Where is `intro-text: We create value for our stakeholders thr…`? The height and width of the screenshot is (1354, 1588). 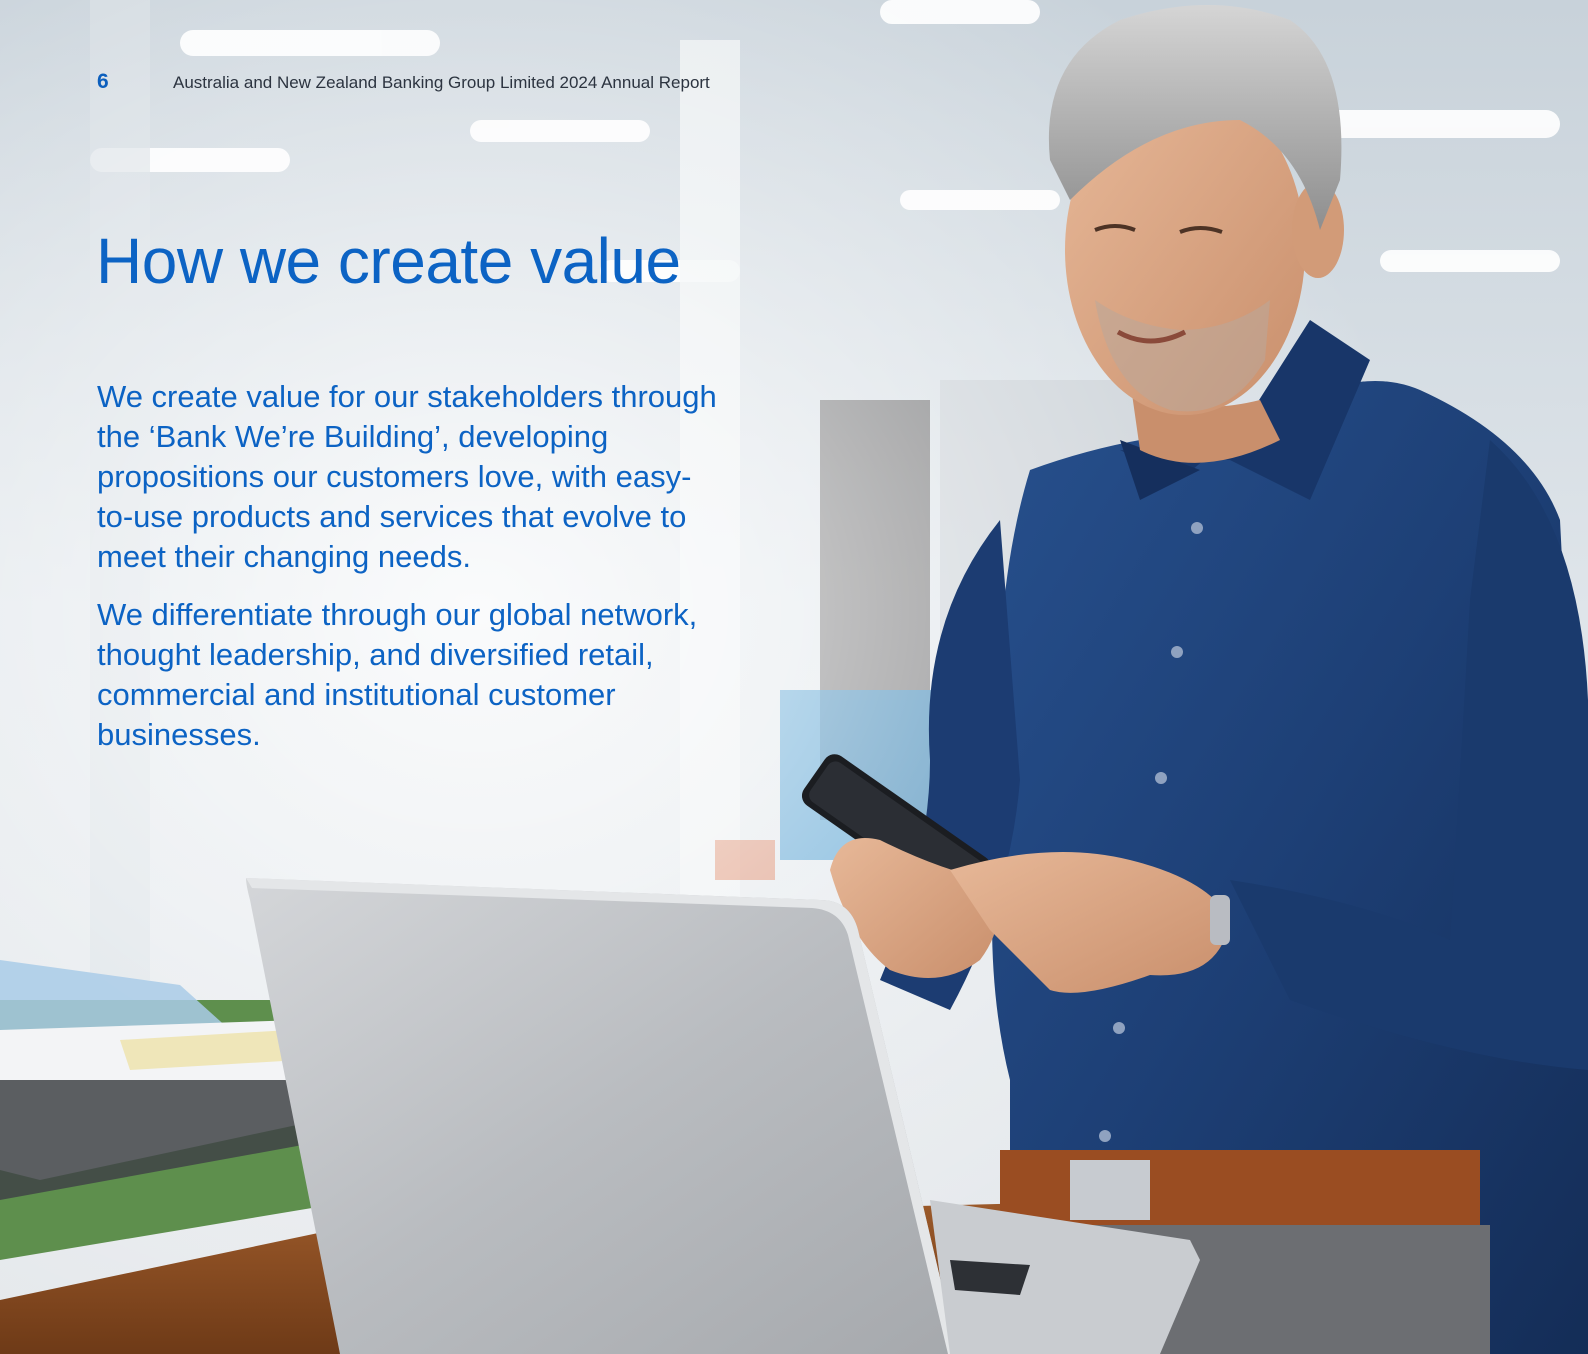
intro-text: We create value for our stakeholders thr… is located at coordinates (407, 575).